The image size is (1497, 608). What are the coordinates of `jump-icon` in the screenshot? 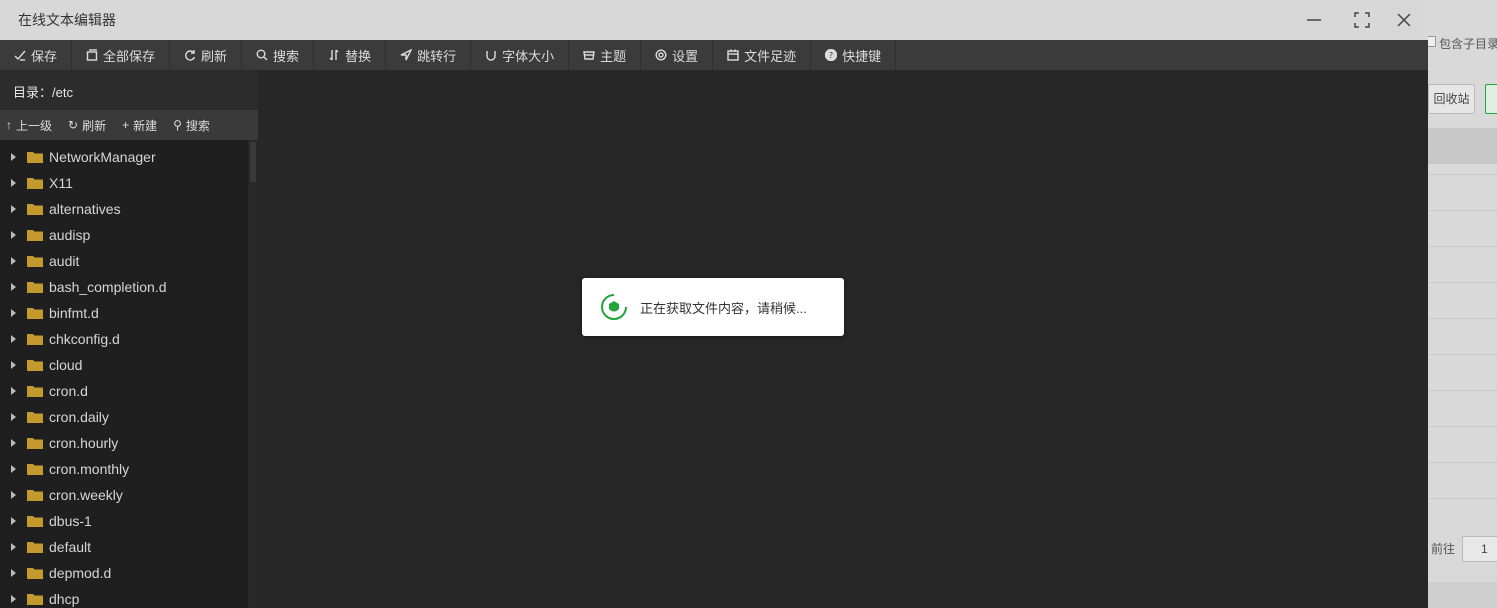 It's located at (406, 55).